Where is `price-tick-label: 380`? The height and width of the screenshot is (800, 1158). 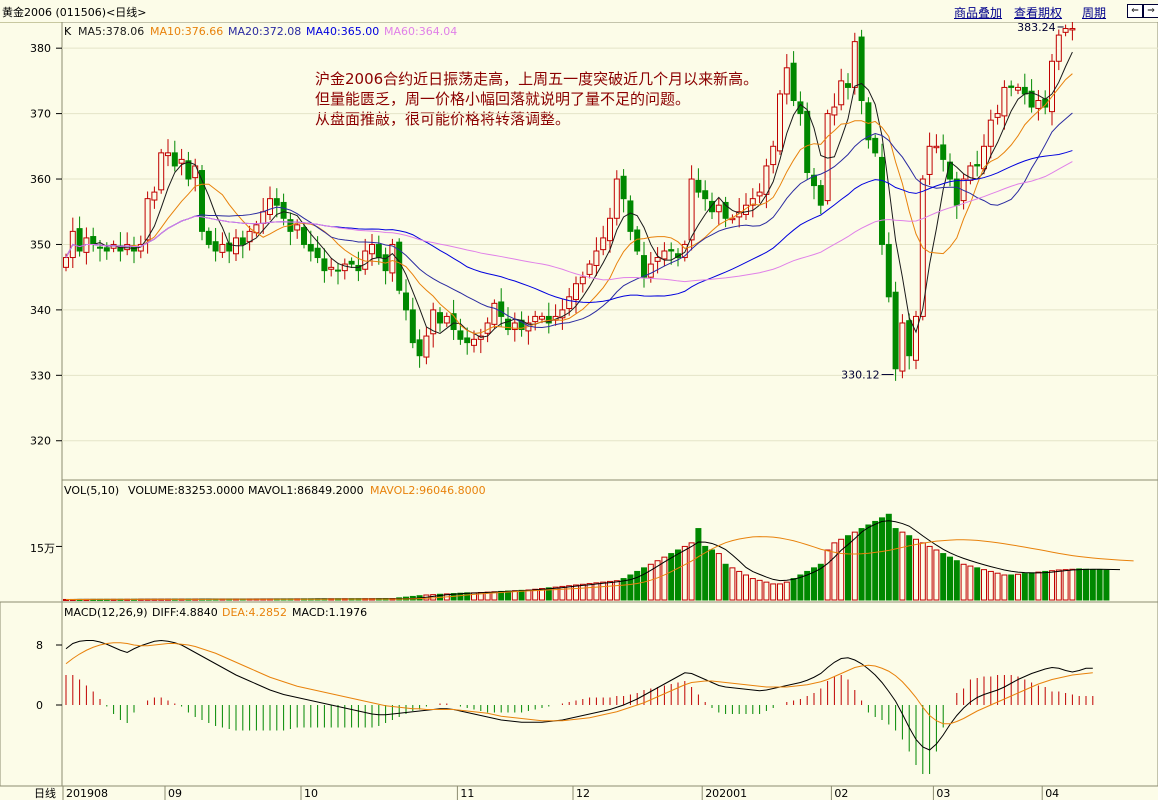 price-tick-label: 380 is located at coordinates (40, 48).